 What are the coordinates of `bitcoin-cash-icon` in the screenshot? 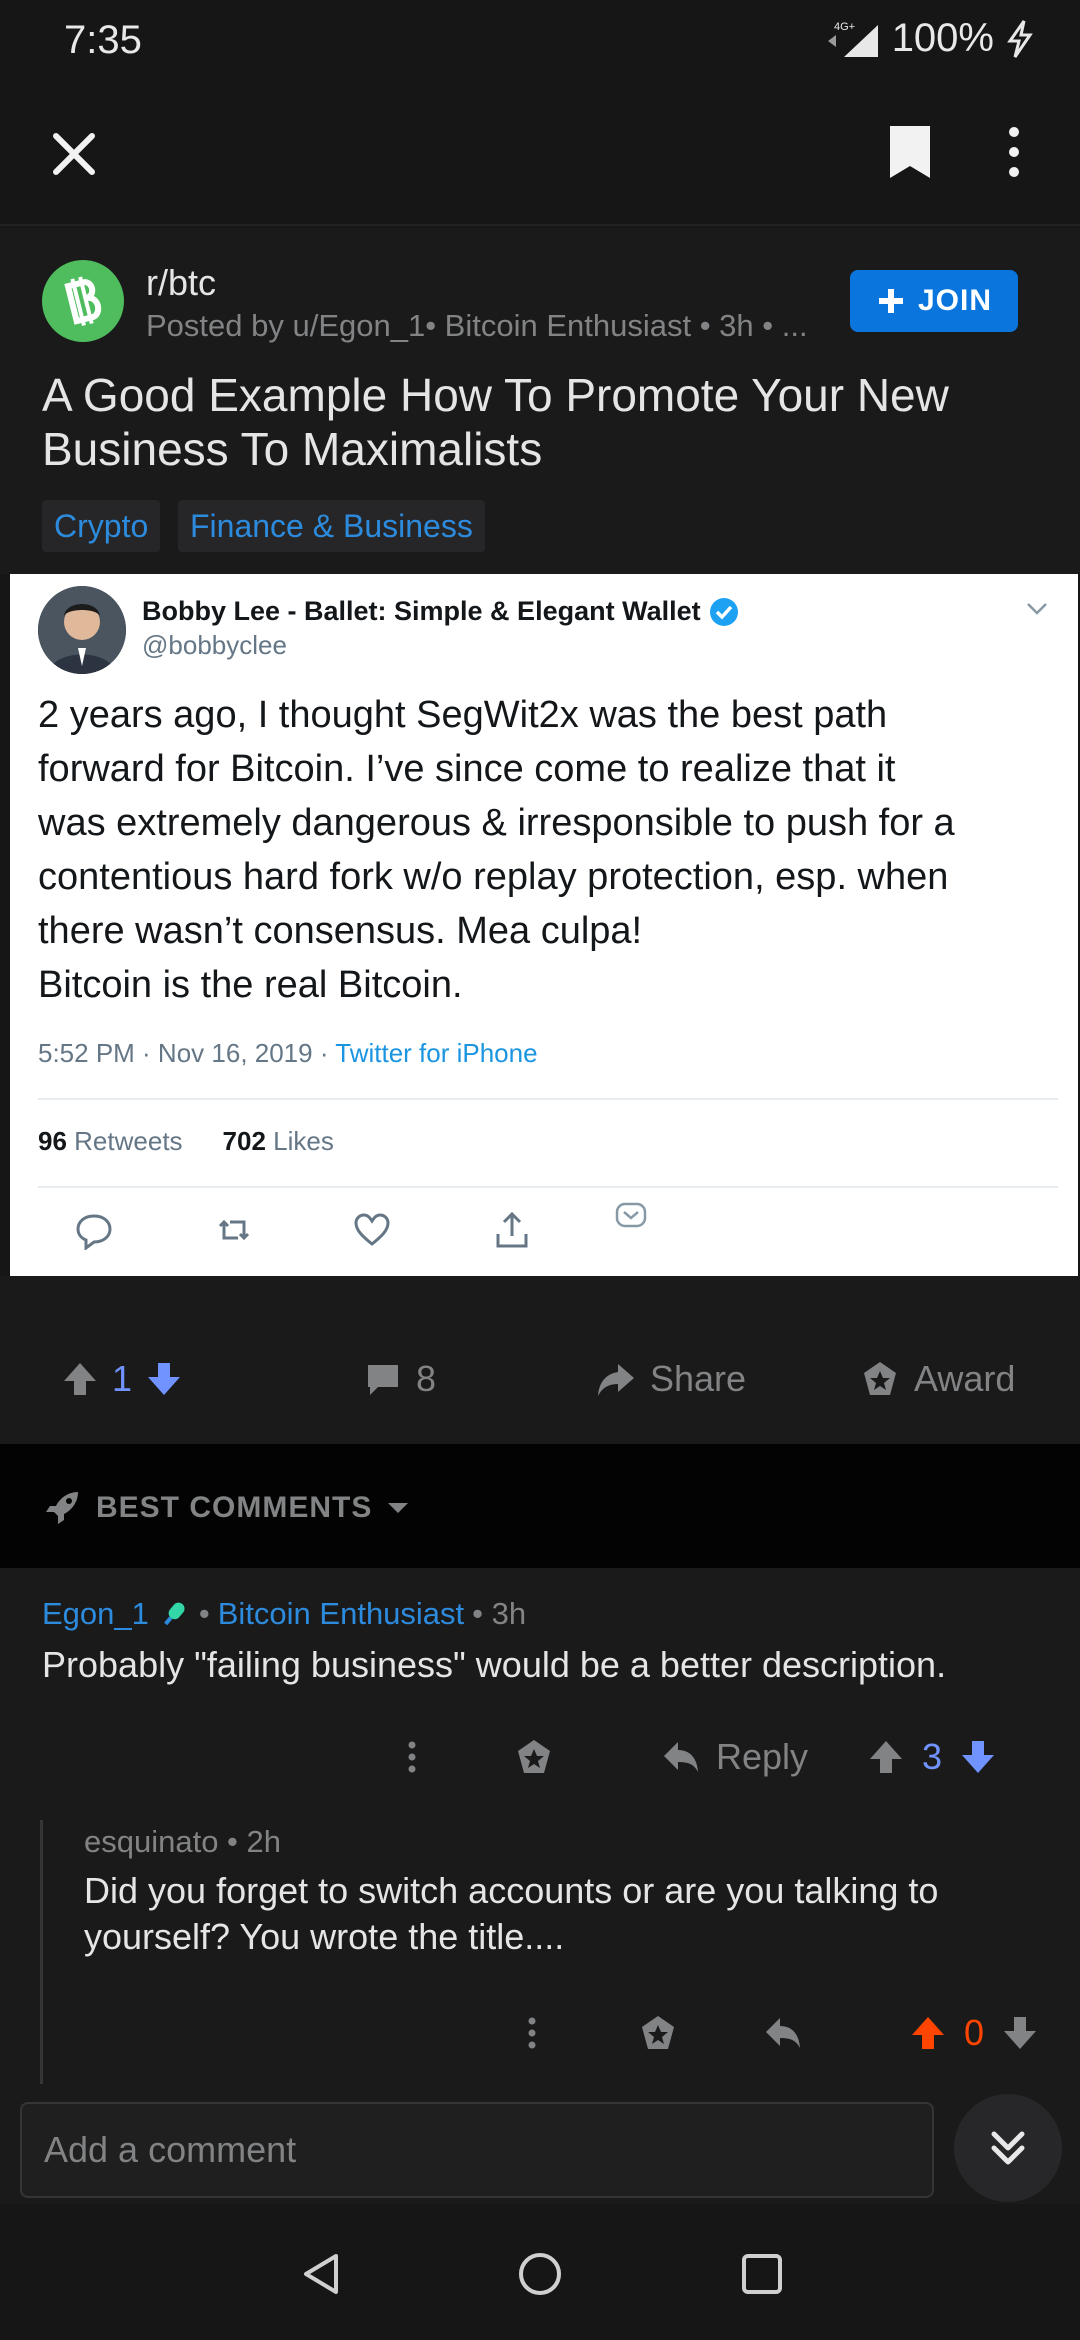 It's located at (83, 301).